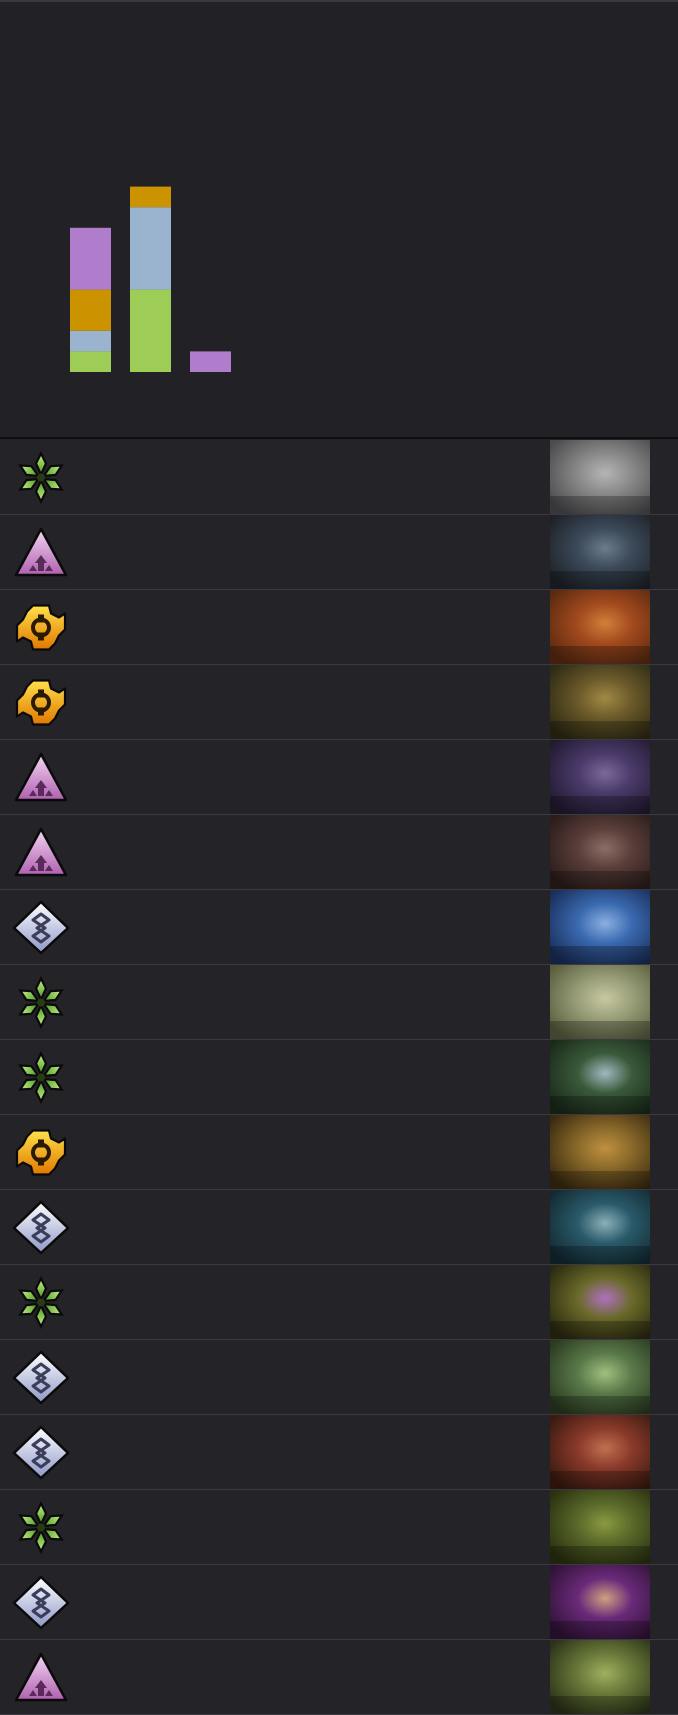 The height and width of the screenshot is (1715, 678). What do you see at coordinates (600, 477) in the screenshot?
I see `gray-rat-creature-art` at bounding box center [600, 477].